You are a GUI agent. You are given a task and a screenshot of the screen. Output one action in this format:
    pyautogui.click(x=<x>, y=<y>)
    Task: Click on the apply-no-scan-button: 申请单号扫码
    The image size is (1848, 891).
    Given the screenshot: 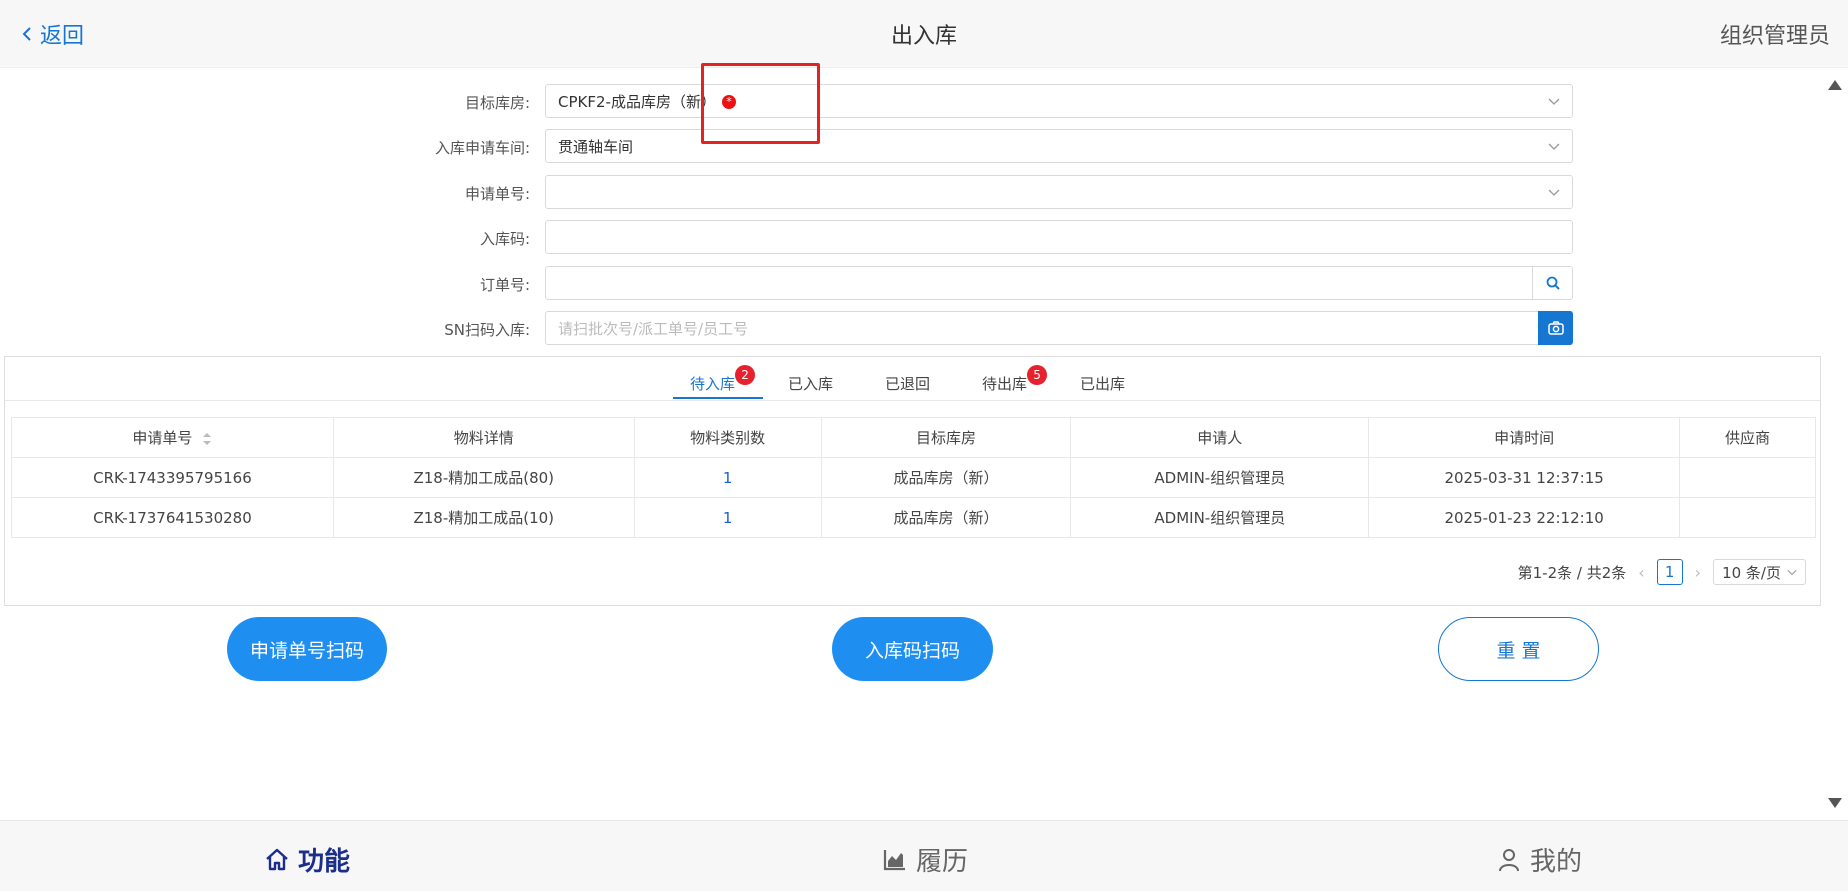 What is the action you would take?
    pyautogui.click(x=307, y=649)
    